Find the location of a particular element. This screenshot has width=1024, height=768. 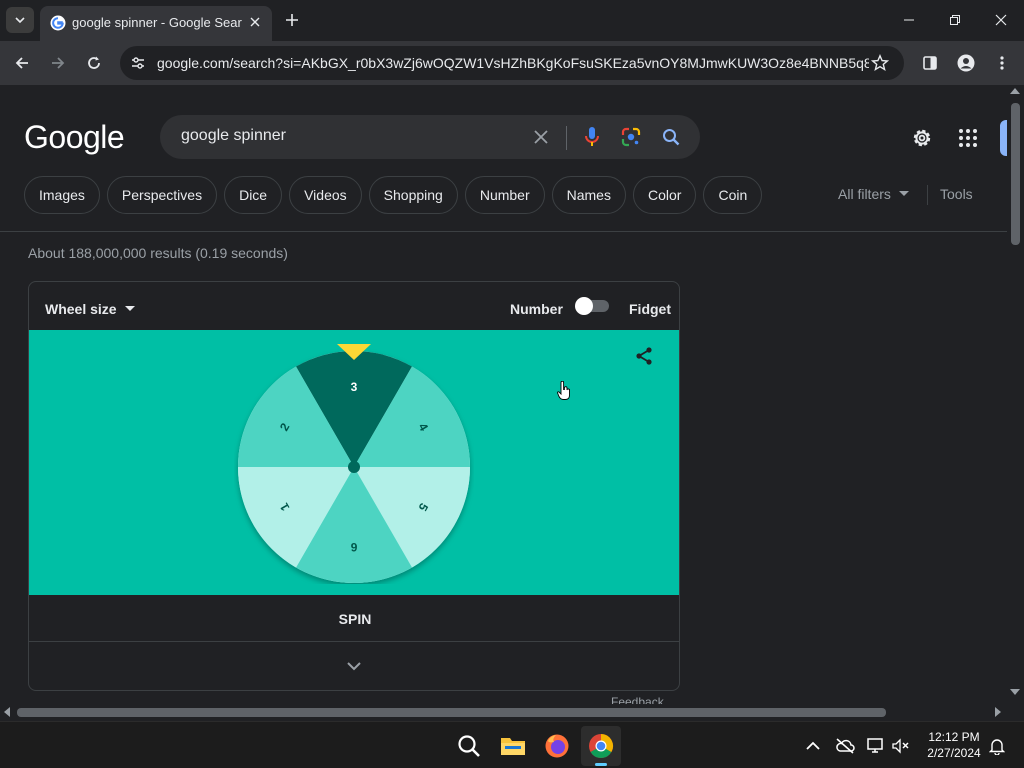

chip-number: Number is located at coordinates (504, 195).